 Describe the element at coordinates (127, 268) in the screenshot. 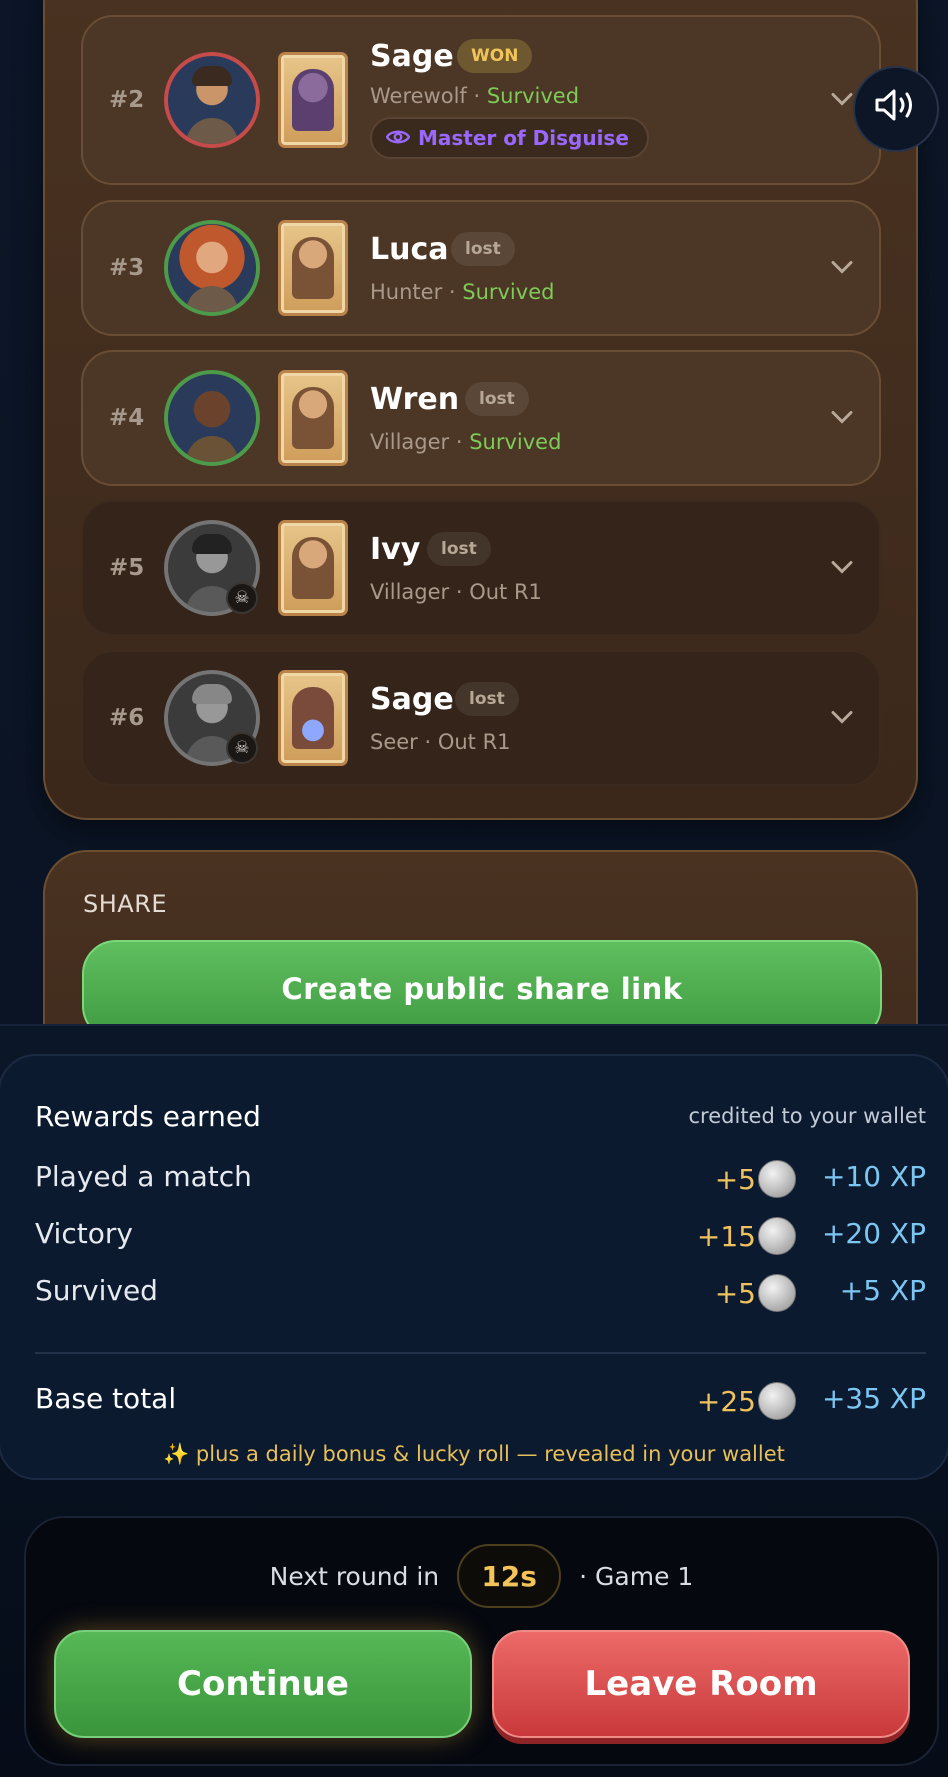

I see `player-rank: #3` at that location.